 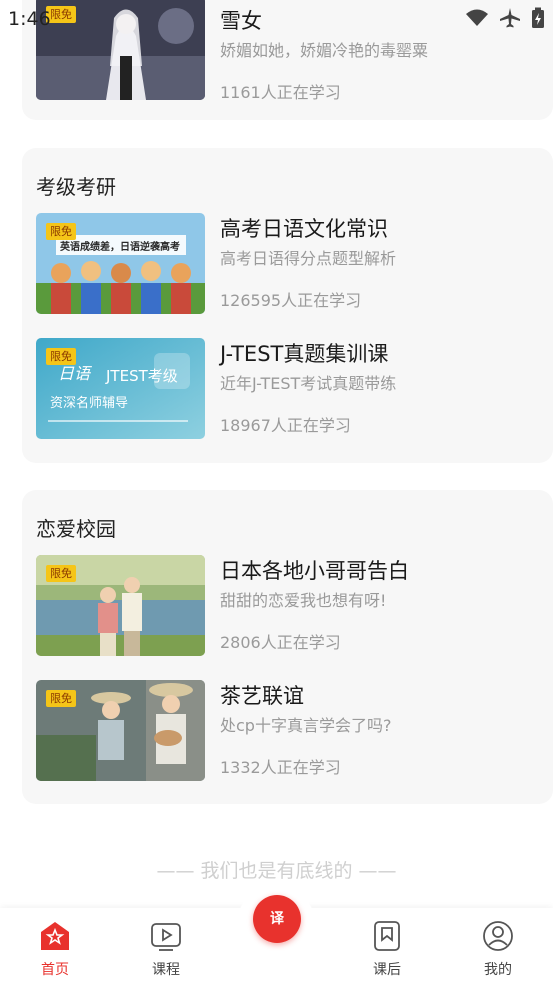 I want to click on tab-mine: 我的, so click(x=498, y=946).